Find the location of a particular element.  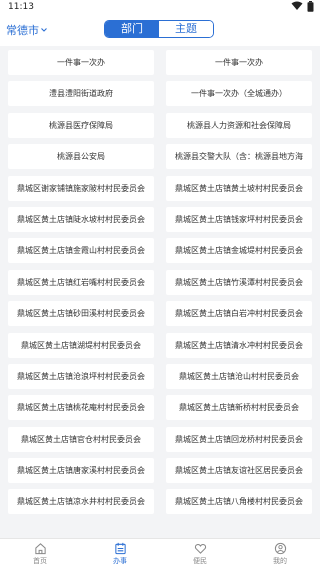

department-item: 鼎城区黄土店镇新桥村村民委员会 is located at coordinates (239, 408).